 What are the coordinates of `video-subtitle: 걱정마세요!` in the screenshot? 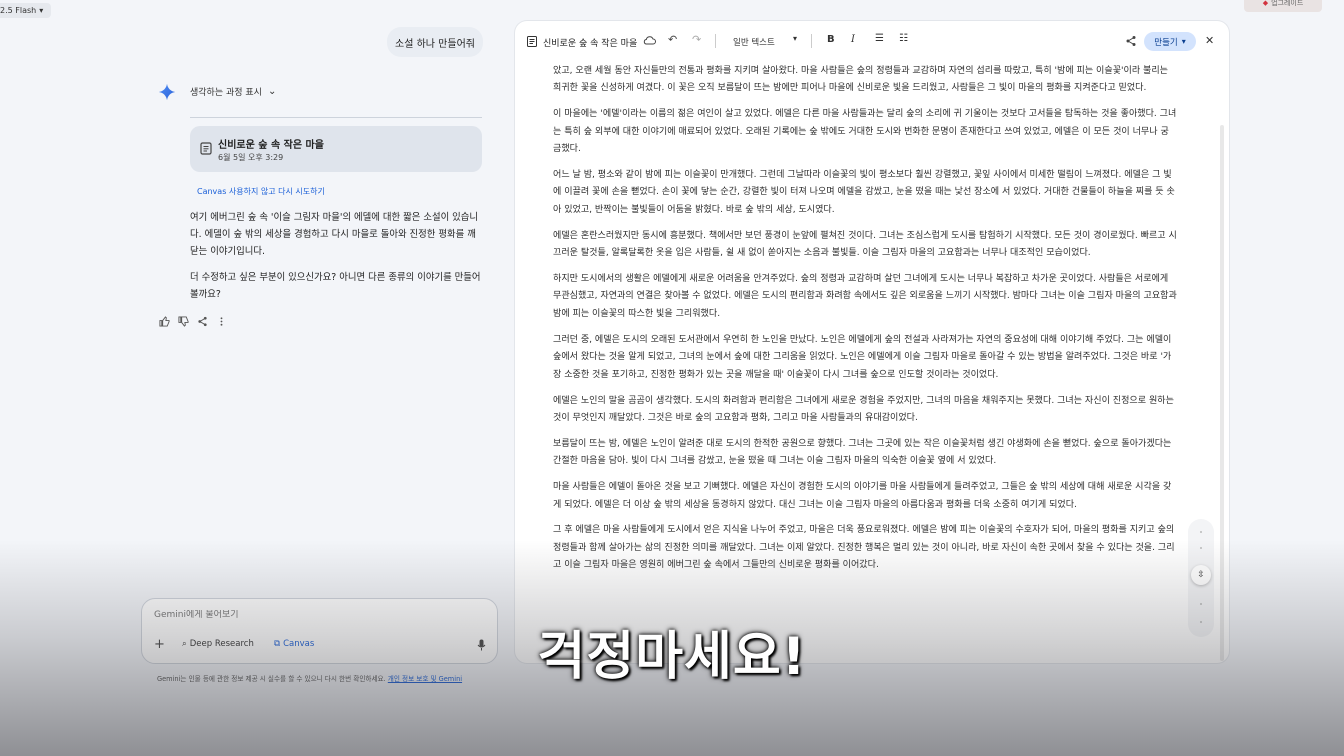 It's located at (672, 657).